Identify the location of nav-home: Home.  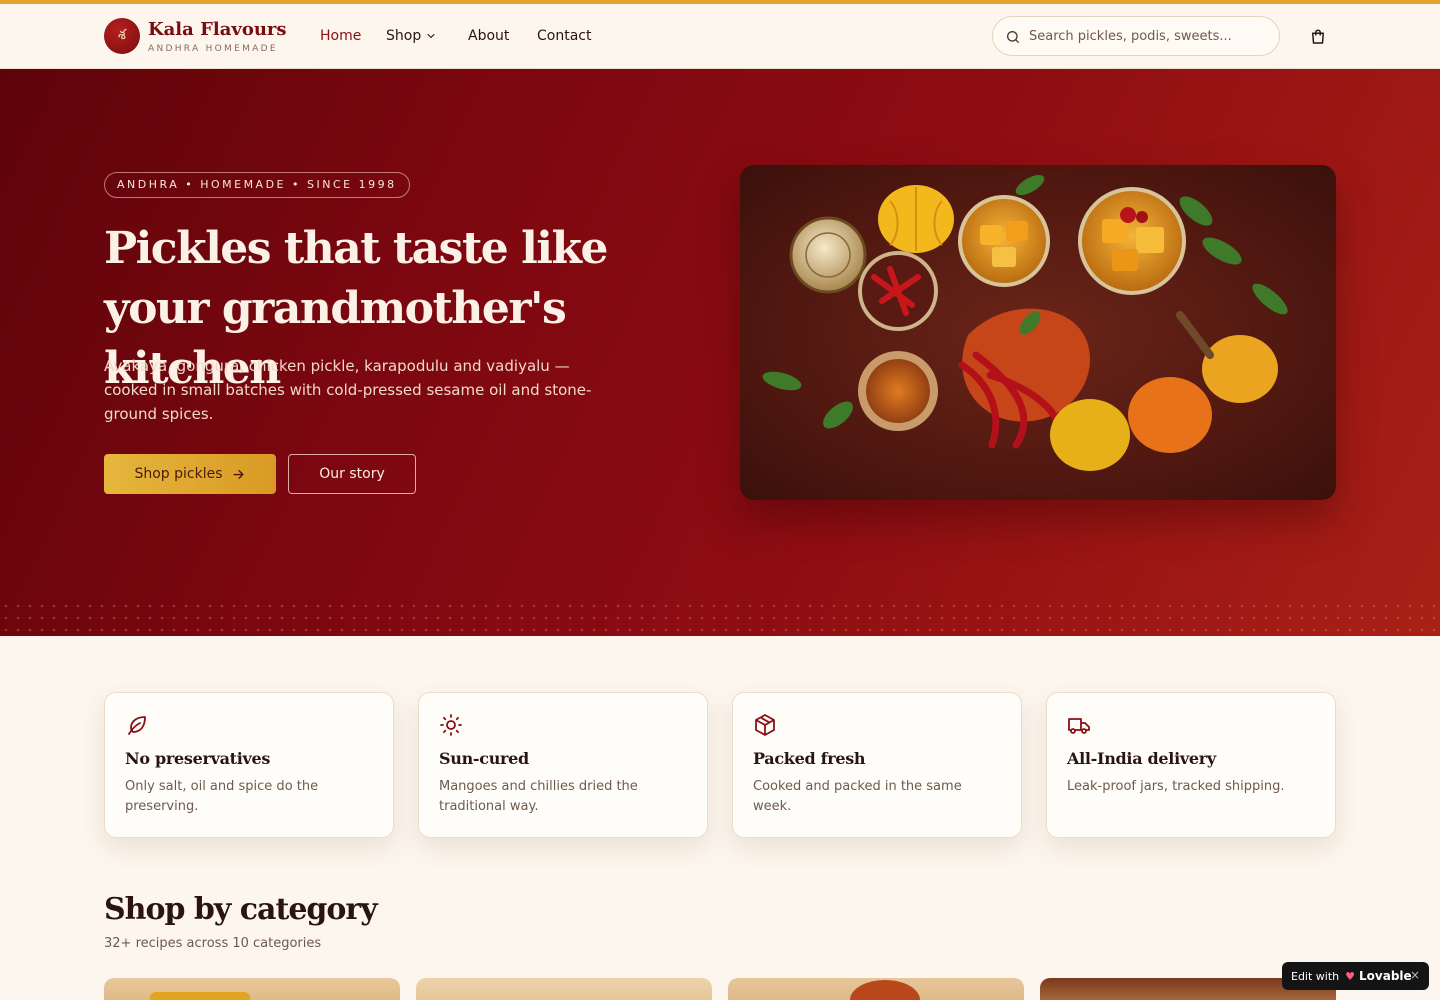
(340, 36).